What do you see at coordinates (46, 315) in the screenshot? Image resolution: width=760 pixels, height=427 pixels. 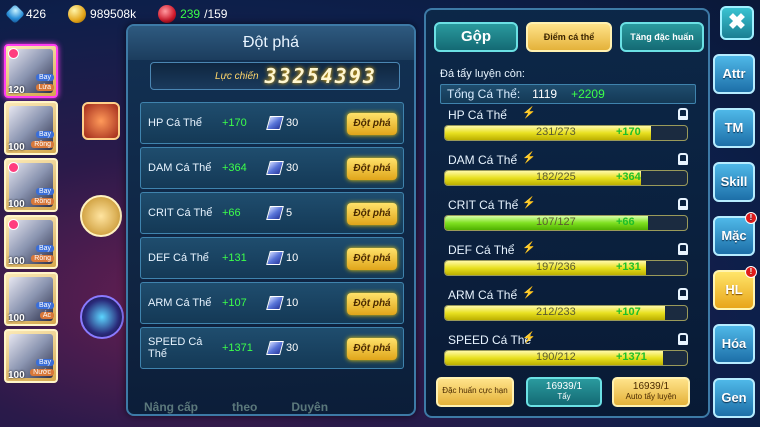 I see `type-tag: Ác` at bounding box center [46, 315].